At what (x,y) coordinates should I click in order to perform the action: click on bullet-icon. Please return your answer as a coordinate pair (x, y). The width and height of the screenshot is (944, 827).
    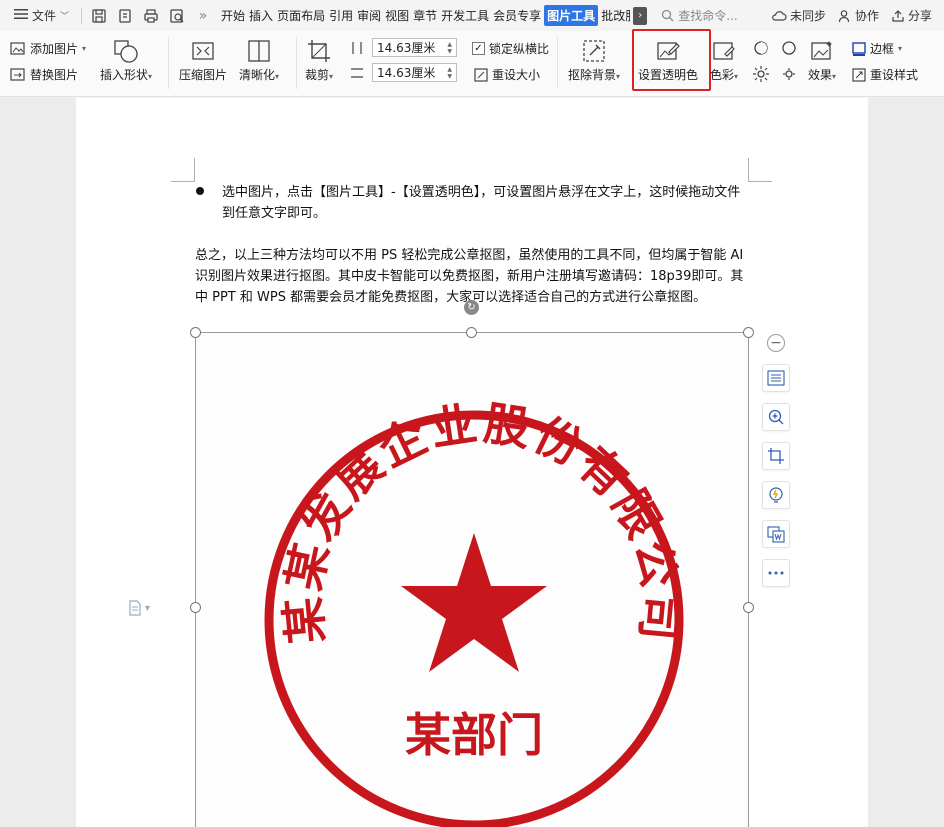
    Looking at the image, I should click on (200, 191).